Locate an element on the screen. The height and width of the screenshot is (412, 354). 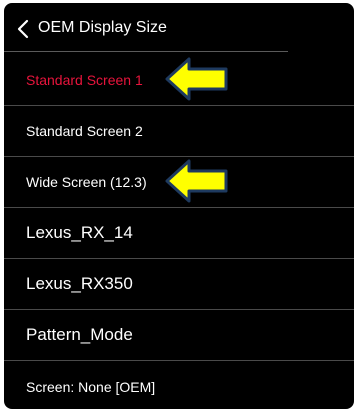
menu-item-pattern-mode: Pattern_Mode is located at coordinates (179, 335).